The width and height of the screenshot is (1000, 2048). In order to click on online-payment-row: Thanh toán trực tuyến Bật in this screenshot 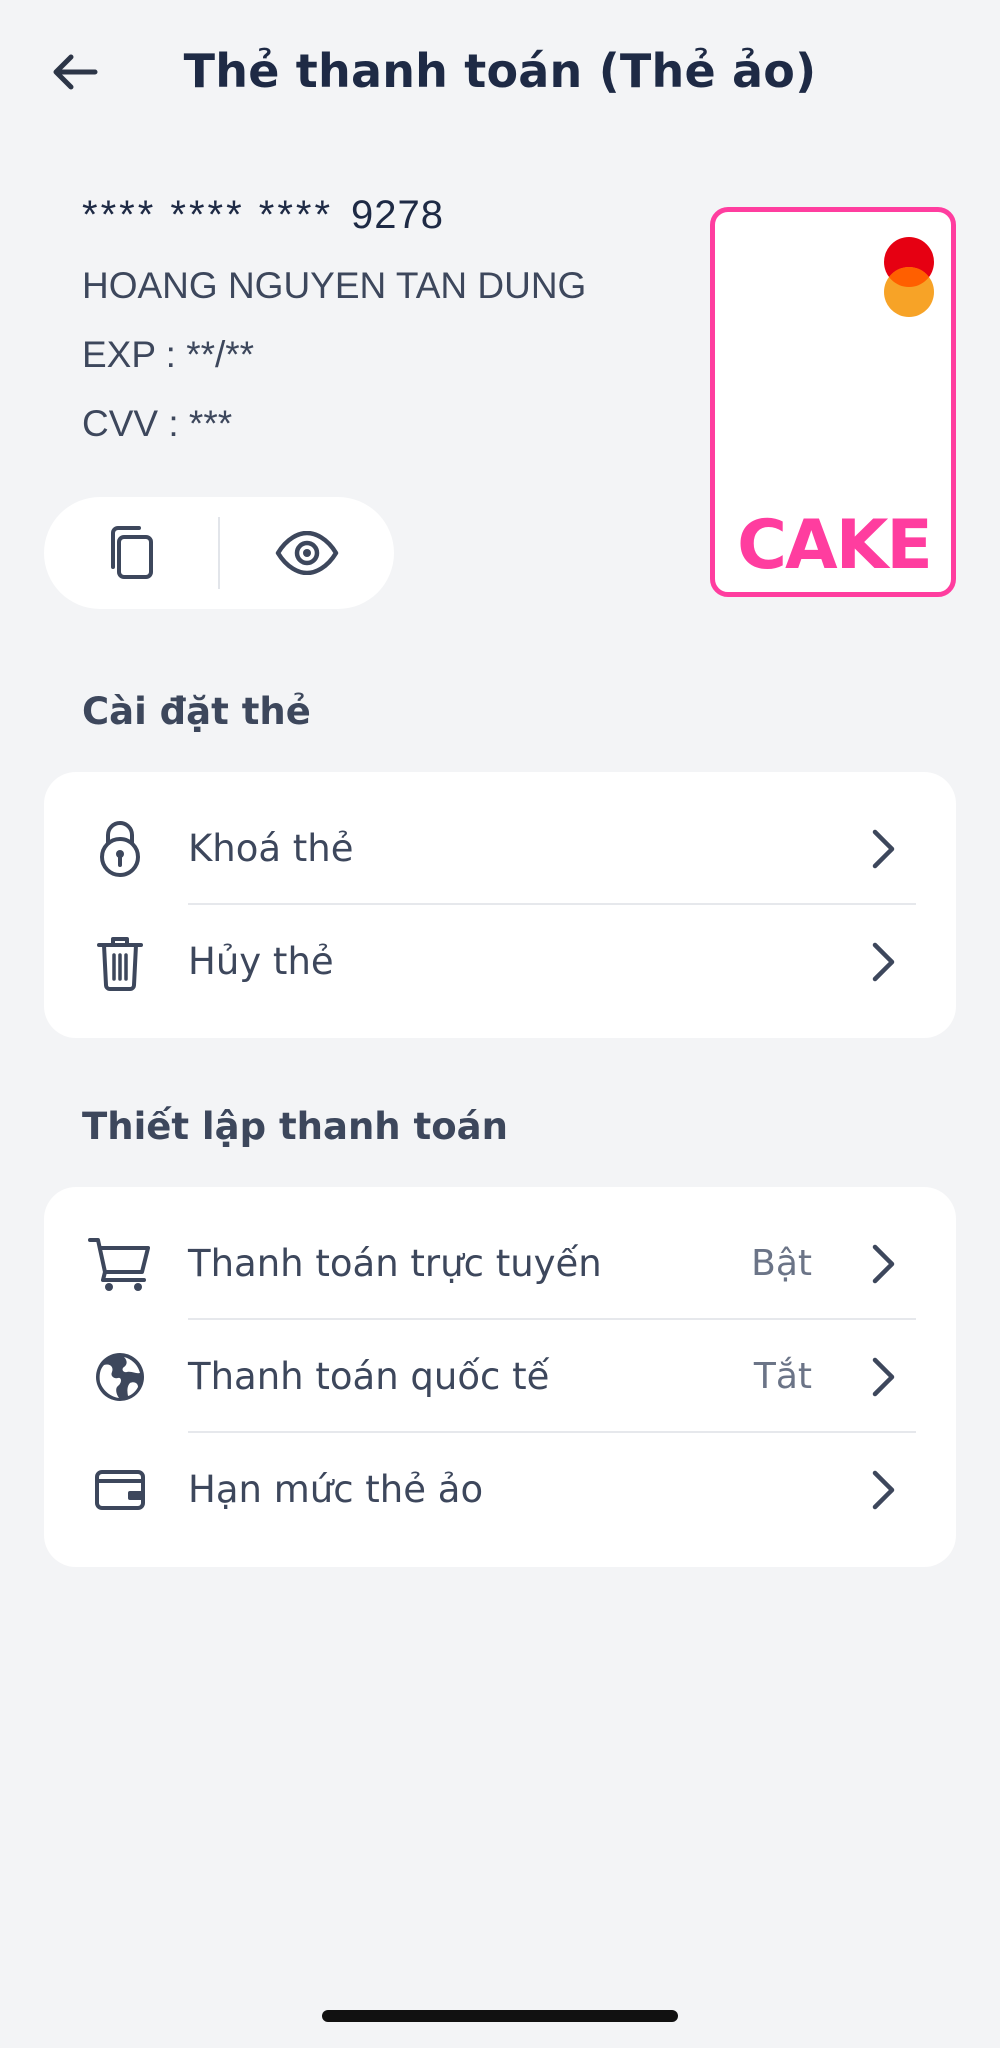, I will do `click(500, 1263)`.